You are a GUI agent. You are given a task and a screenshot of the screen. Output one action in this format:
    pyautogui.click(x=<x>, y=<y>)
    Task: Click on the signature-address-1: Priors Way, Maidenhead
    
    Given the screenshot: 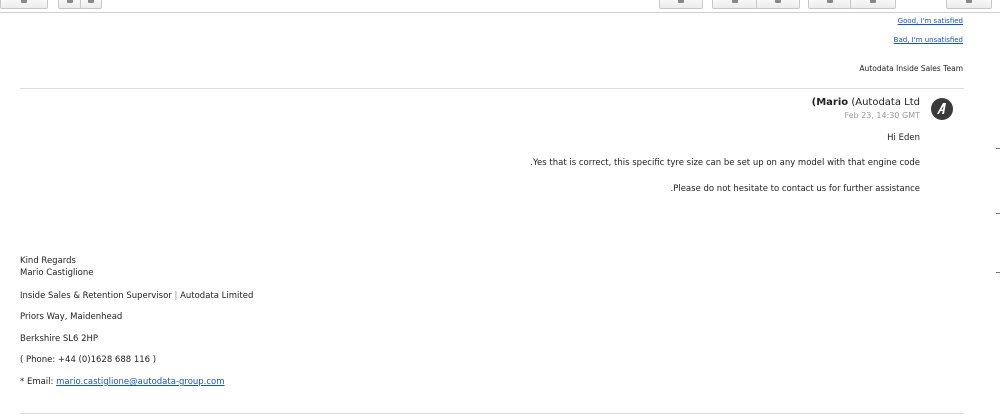 What is the action you would take?
    pyautogui.click(x=71, y=317)
    